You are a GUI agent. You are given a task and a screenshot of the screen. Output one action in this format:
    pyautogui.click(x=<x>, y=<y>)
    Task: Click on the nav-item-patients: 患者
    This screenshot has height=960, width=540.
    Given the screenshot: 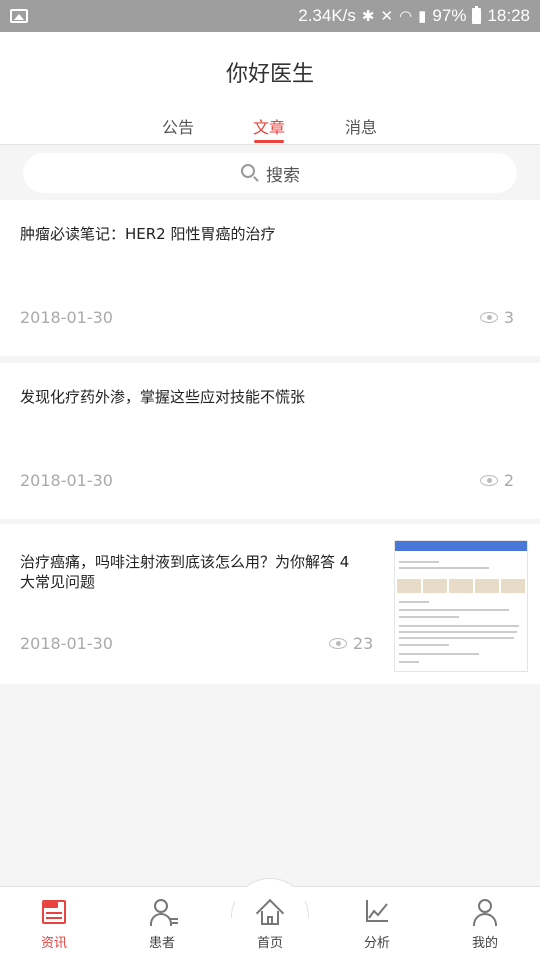 What is the action you would take?
    pyautogui.click(x=162, y=924)
    